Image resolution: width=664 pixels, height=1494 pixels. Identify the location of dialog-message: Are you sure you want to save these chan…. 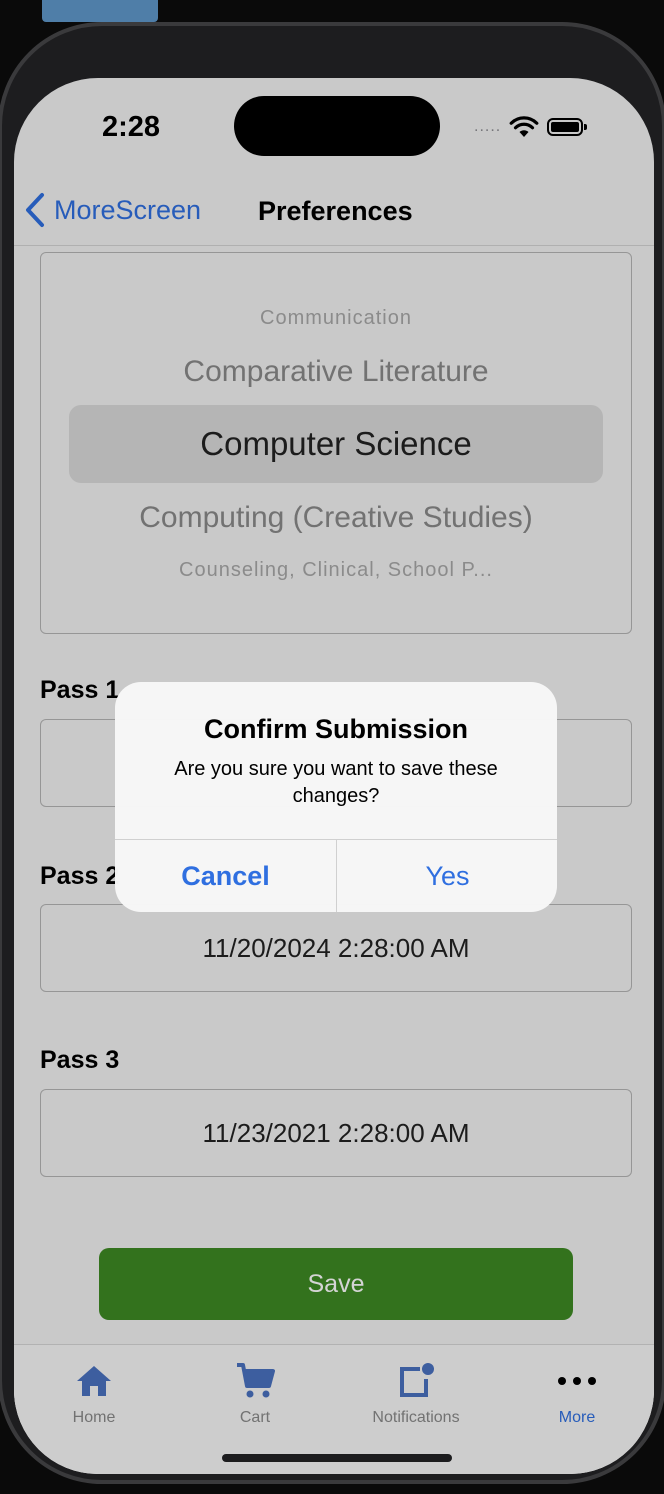
(336, 782).